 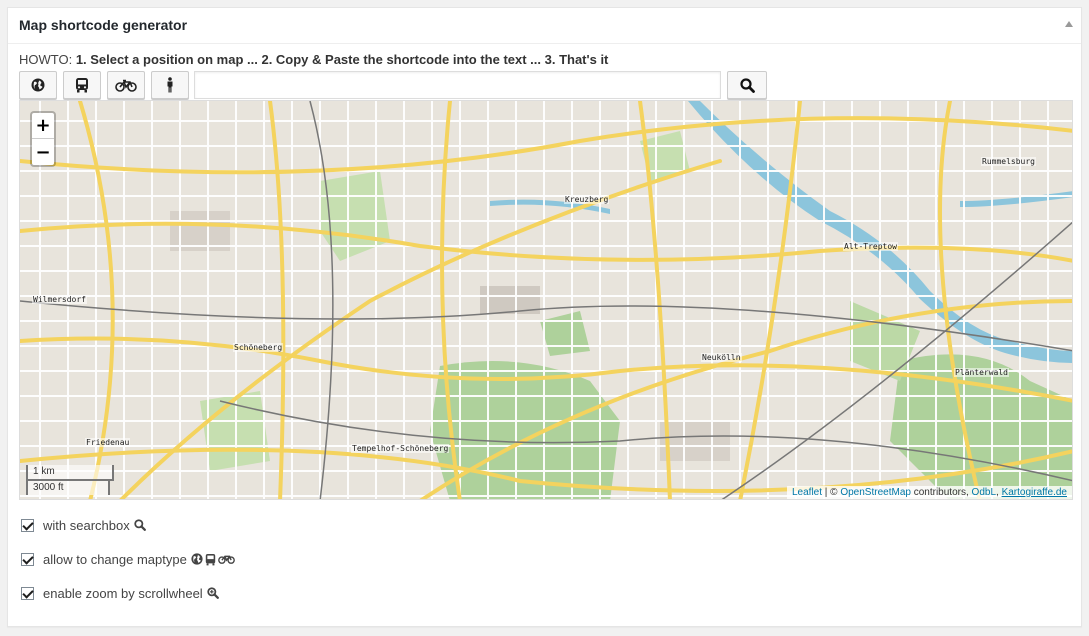 What do you see at coordinates (1069, 24) in the screenshot?
I see `collapse-arrow-icon` at bounding box center [1069, 24].